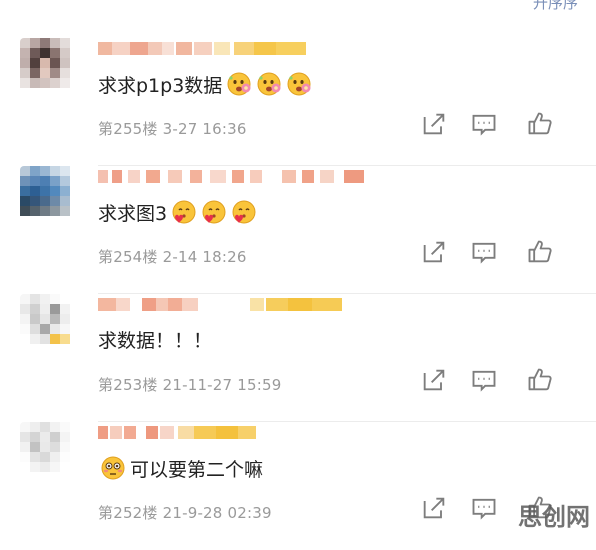 Image resolution: width=596 pixels, height=550 pixels. Describe the element at coordinates (155, 341) in the screenshot. I see `comment-text: 求数据！！！` at that location.